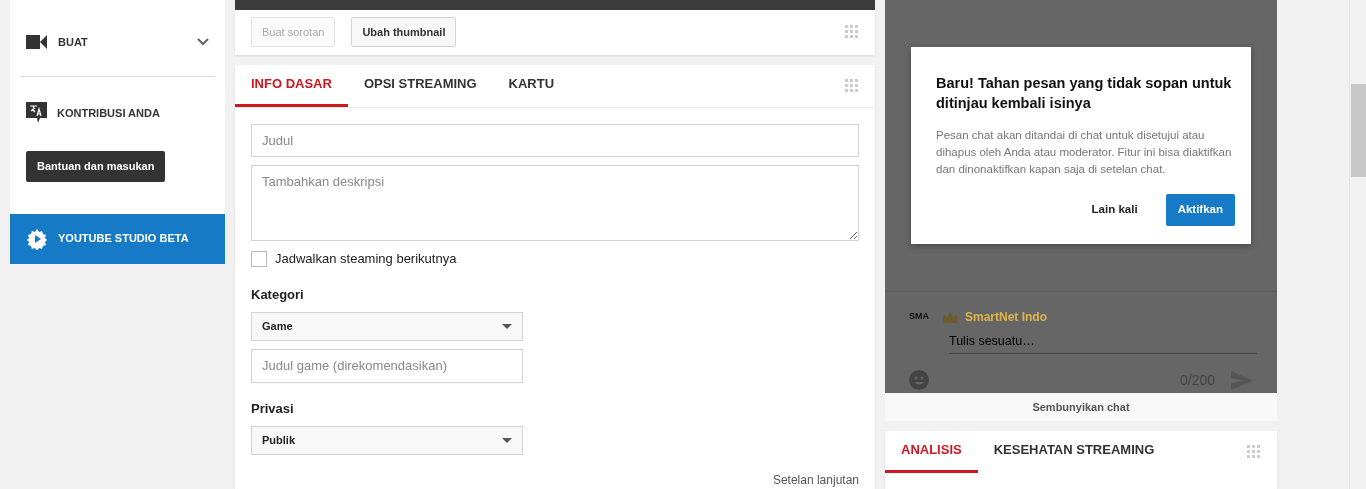 The image size is (1366, 489). Describe the element at coordinates (117, 42) in the screenshot. I see `sidebar-item: BUAT` at that location.